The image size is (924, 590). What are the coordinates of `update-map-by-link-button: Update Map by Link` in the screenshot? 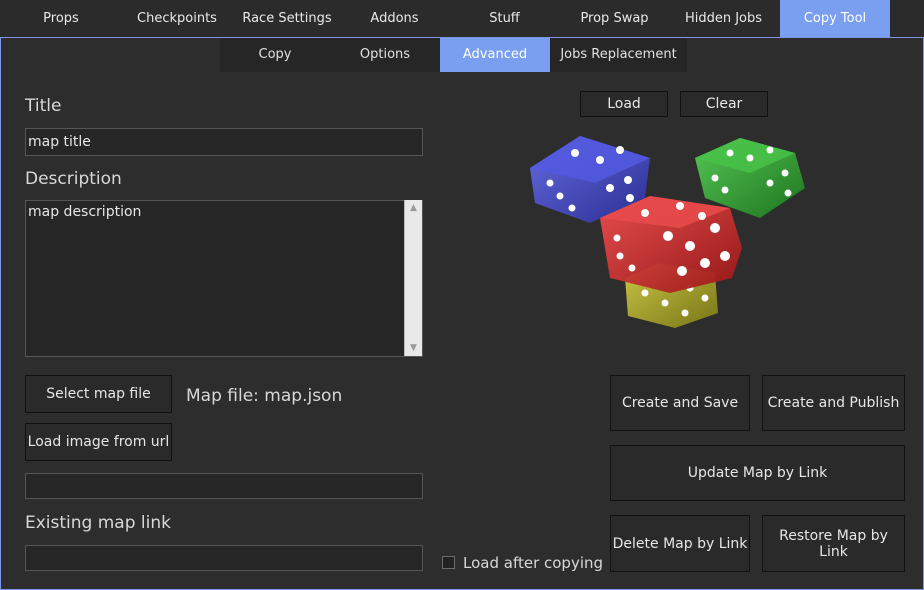 It's located at (757, 473).